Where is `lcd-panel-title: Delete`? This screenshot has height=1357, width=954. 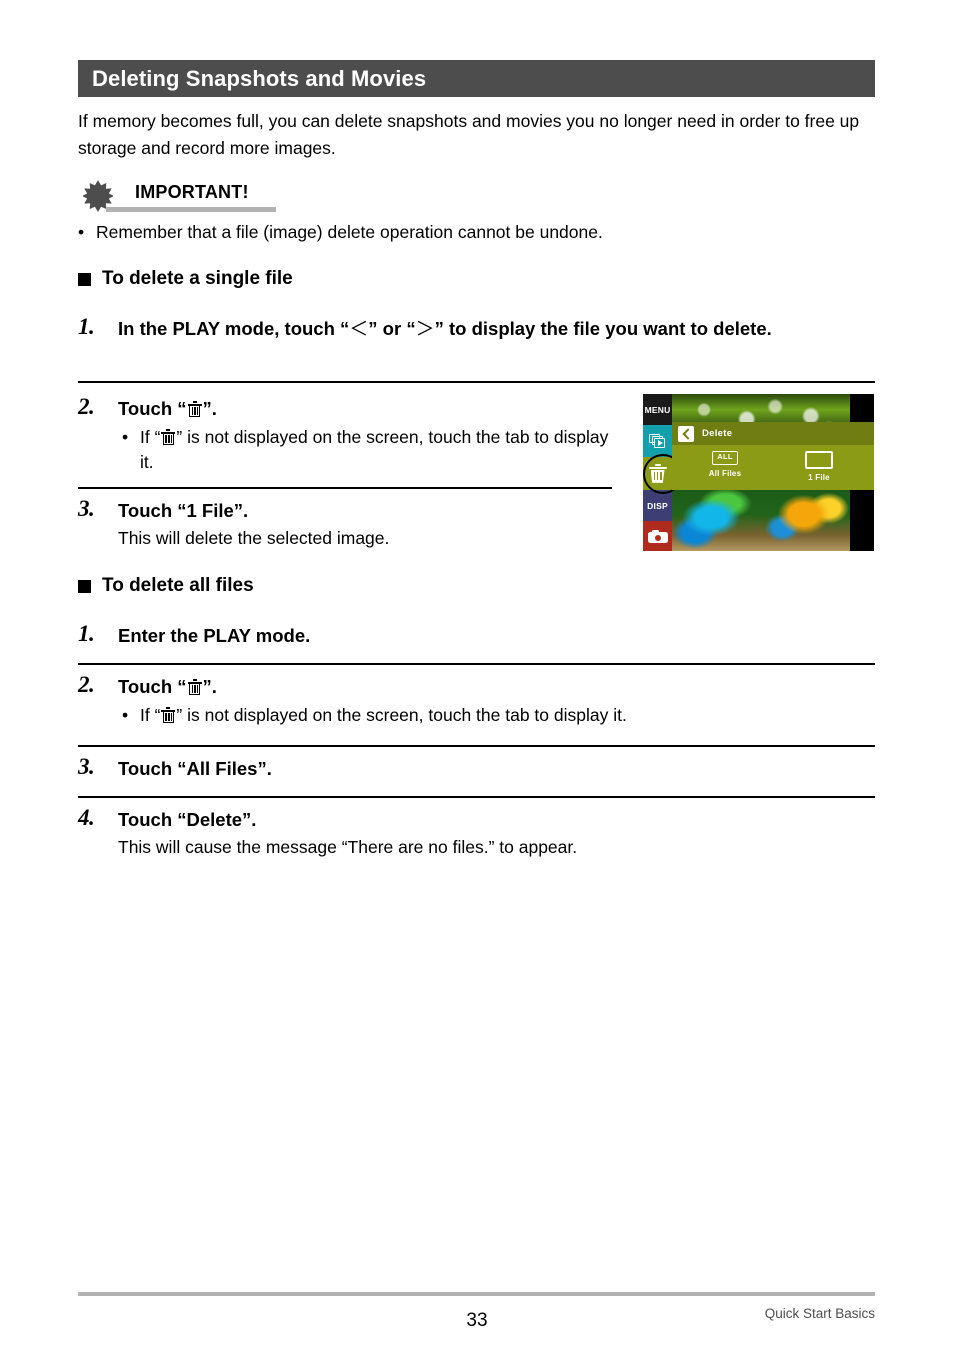
lcd-panel-title: Delete is located at coordinates (717, 433).